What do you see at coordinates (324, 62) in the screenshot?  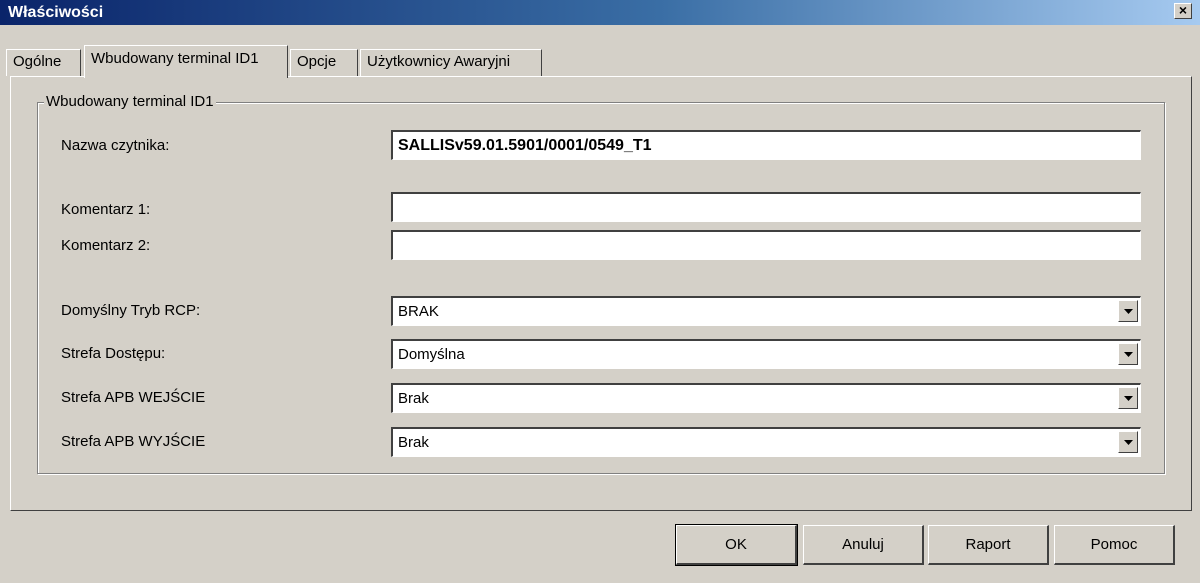 I see `tab-options: Opcje` at bounding box center [324, 62].